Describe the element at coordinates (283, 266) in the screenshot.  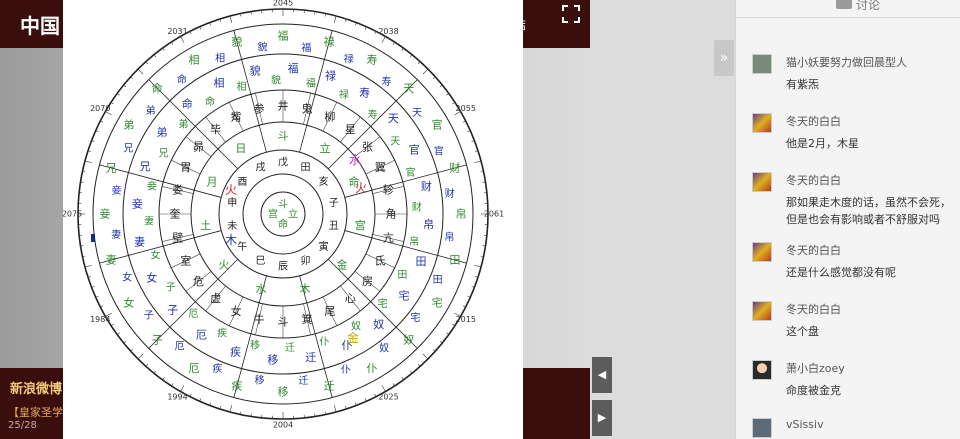
I see `inner-ring-label: 辰` at that location.